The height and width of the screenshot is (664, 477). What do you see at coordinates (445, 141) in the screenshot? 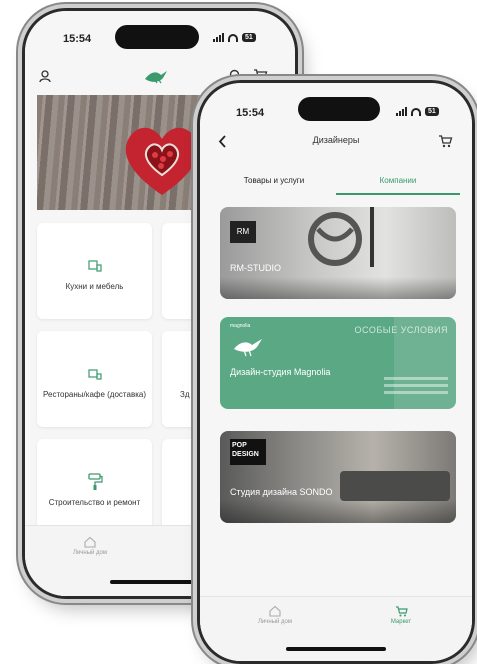
I see `cart-icon` at bounding box center [445, 141].